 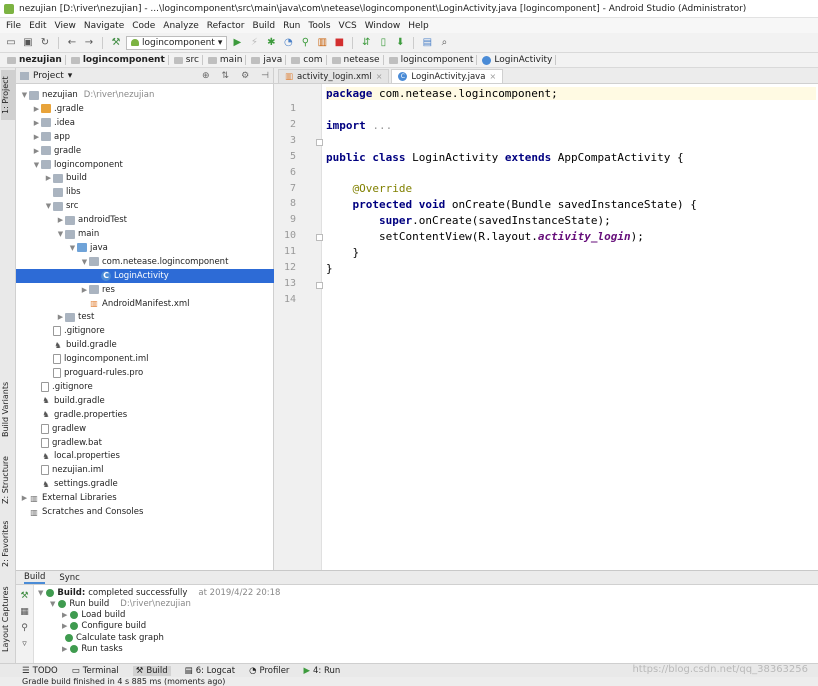 What do you see at coordinates (145, 151) in the screenshot?
I see `tree-item: ▶ gradle` at bounding box center [145, 151].